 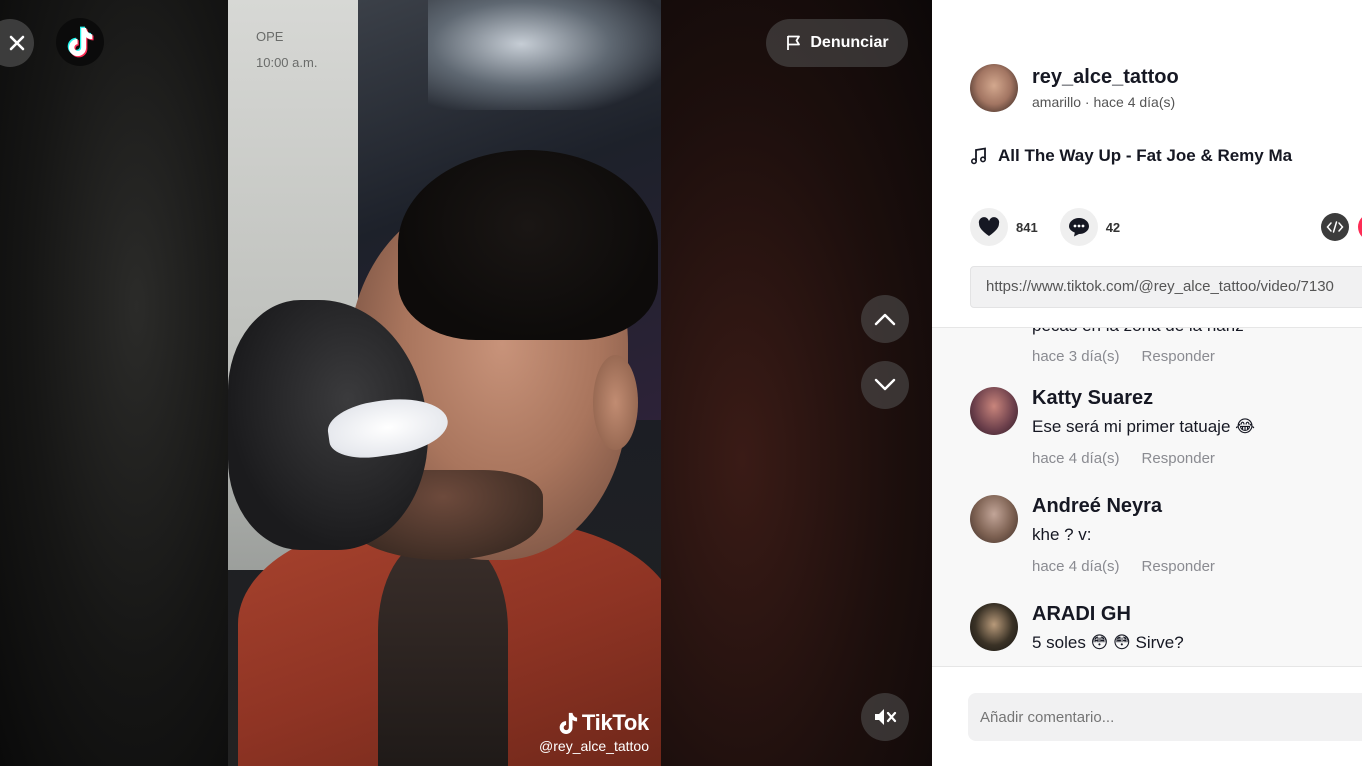 What do you see at coordinates (544, 55) in the screenshot?
I see `video-scene-light` at bounding box center [544, 55].